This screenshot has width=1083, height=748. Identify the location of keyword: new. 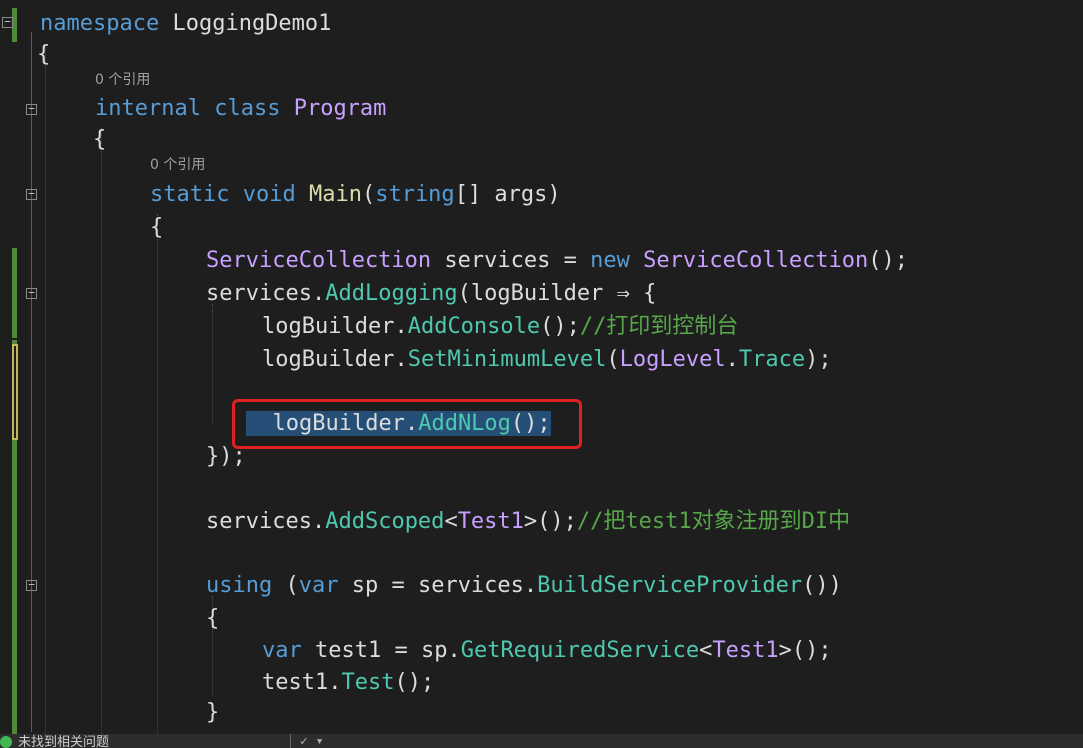
(610, 260).